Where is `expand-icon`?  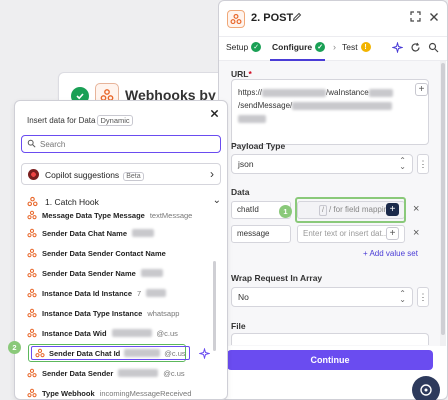
expand-icon is located at coordinates (415, 16).